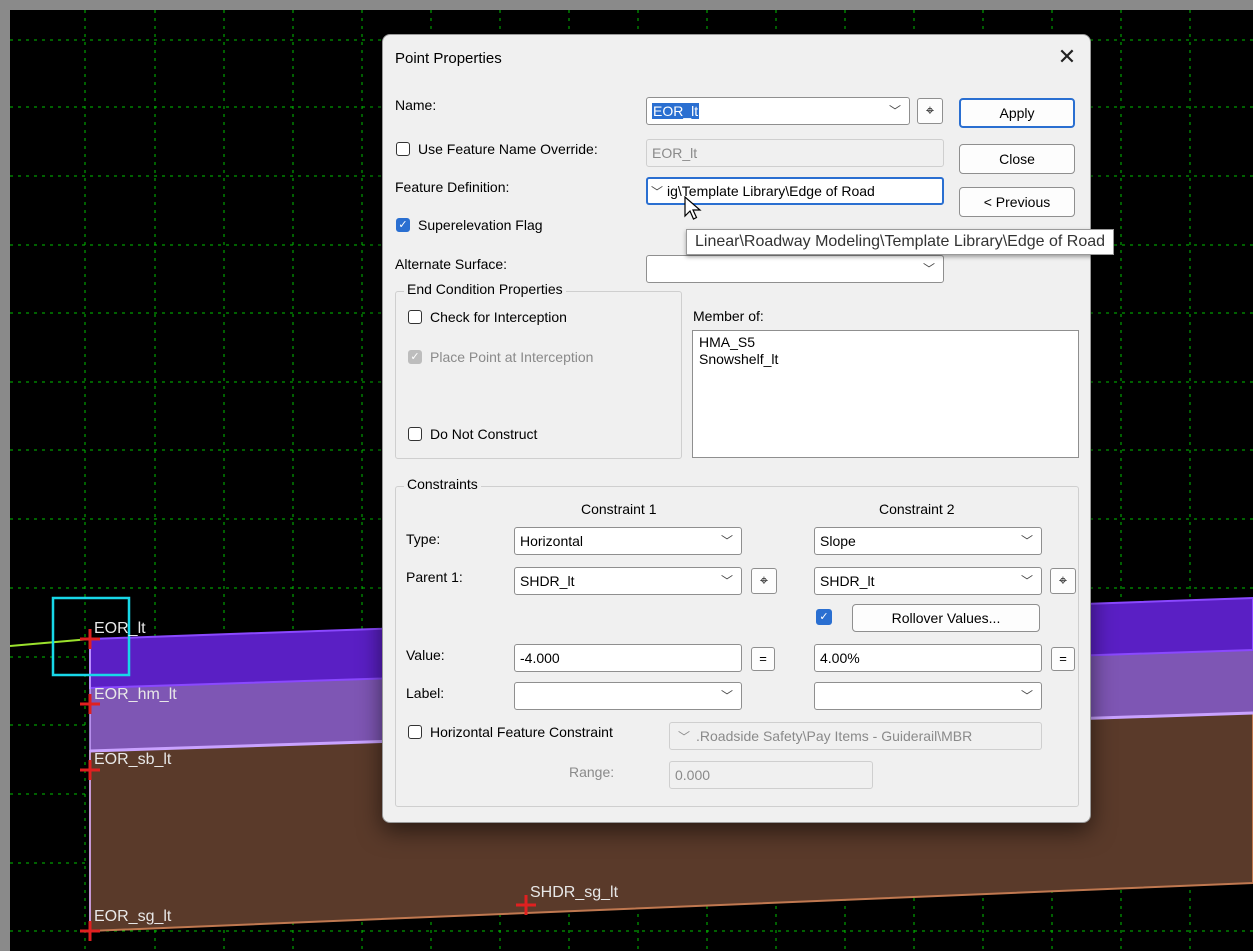 This screenshot has height=951, width=1253. What do you see at coordinates (928, 581) in the screenshot?
I see `constraint2-parent-dropdown: SHDR_lt ﹀` at bounding box center [928, 581].